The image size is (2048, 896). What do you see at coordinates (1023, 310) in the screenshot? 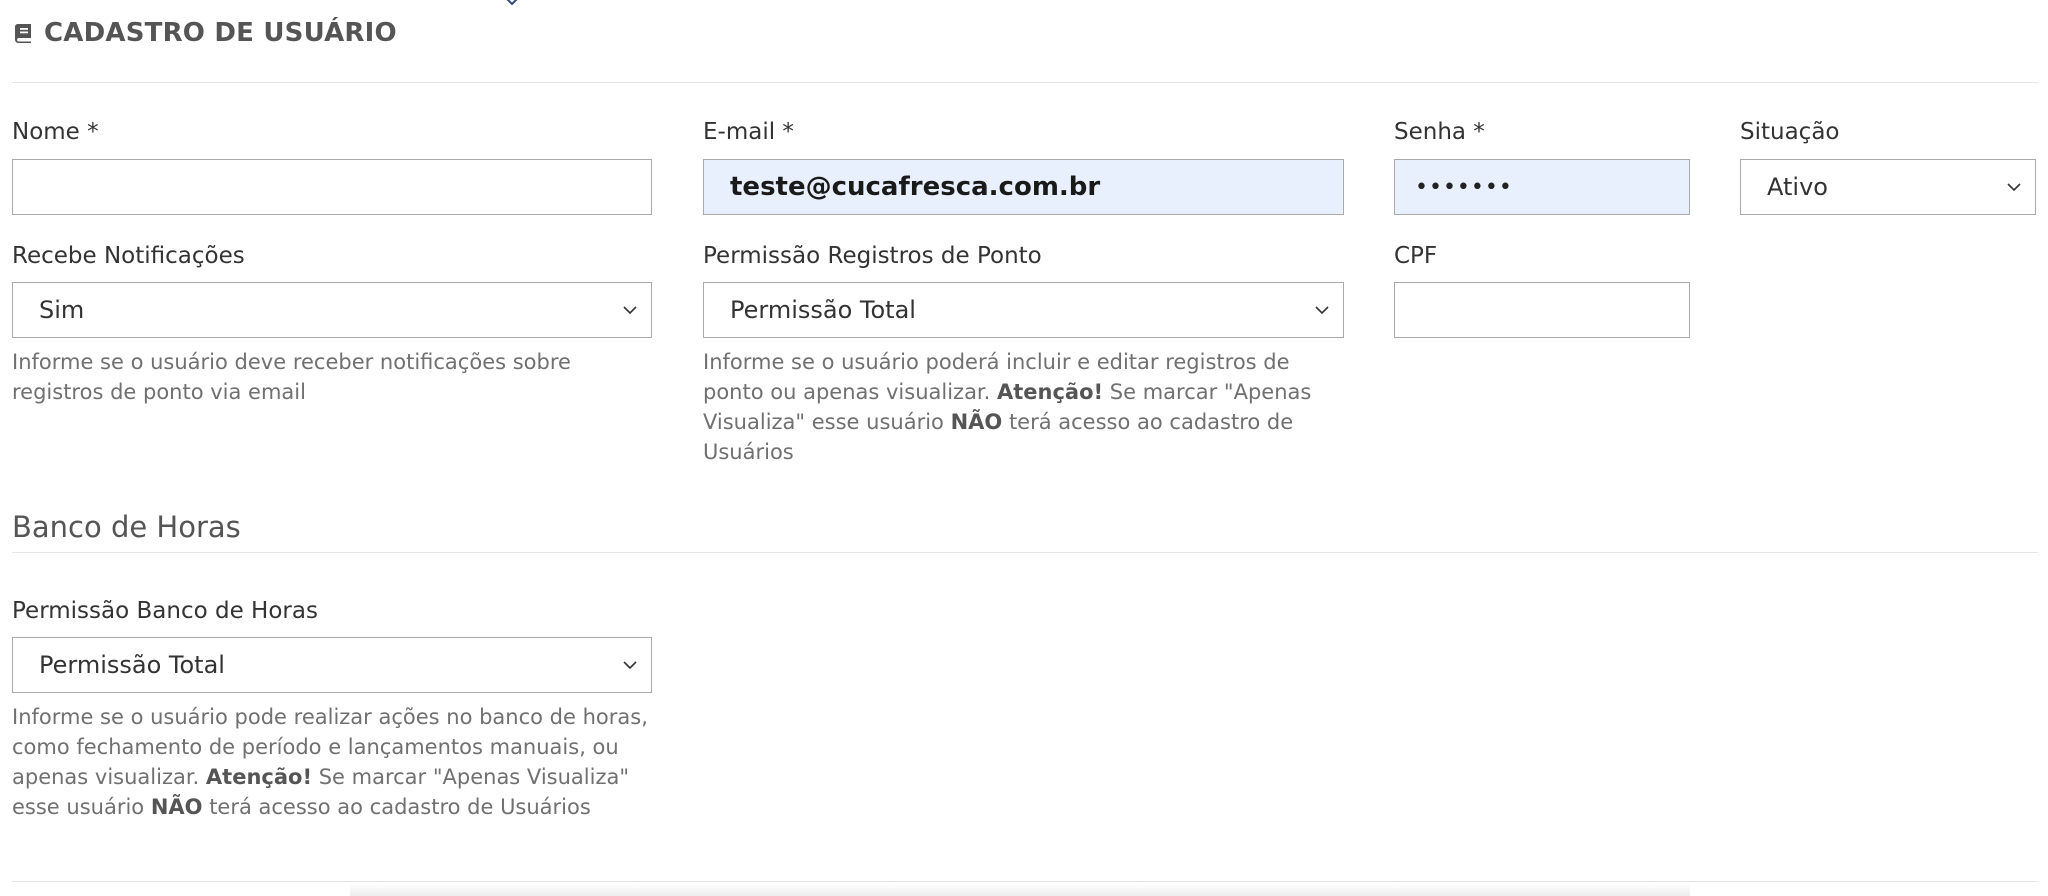
I see `permissao-ponto-select: Permissão Total` at bounding box center [1023, 310].